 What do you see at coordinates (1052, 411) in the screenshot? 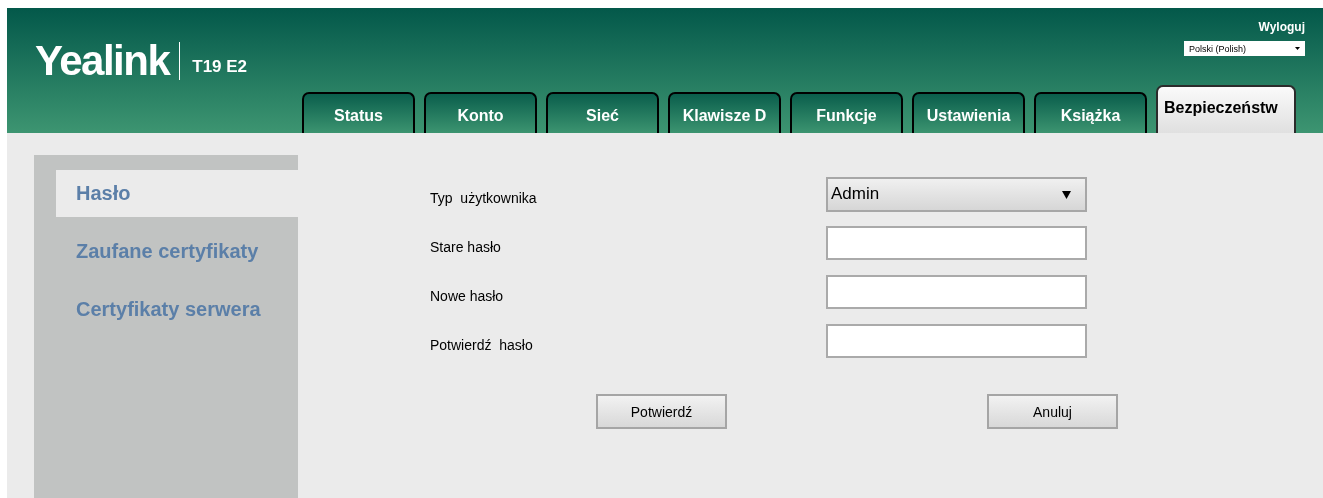
I see `form-button: Anuluj` at bounding box center [1052, 411].